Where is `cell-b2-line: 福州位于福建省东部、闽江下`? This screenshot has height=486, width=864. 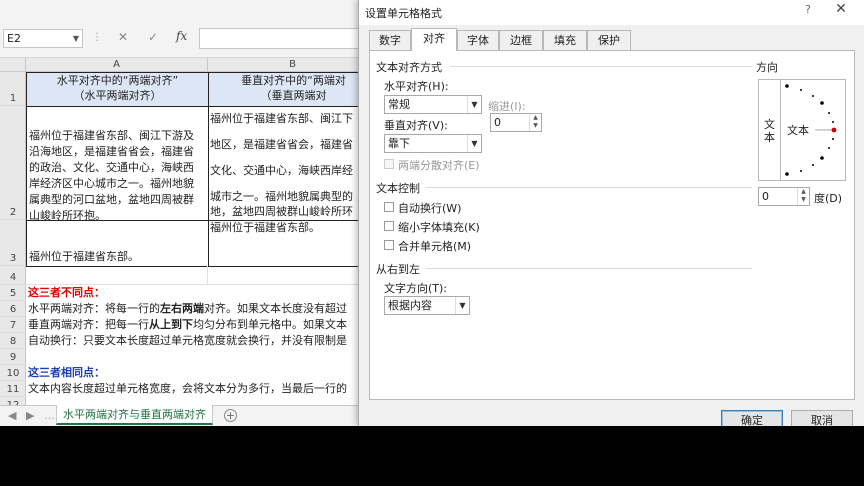 cell-b2-line: 福州位于福建省东部、闽江下 is located at coordinates (281, 118).